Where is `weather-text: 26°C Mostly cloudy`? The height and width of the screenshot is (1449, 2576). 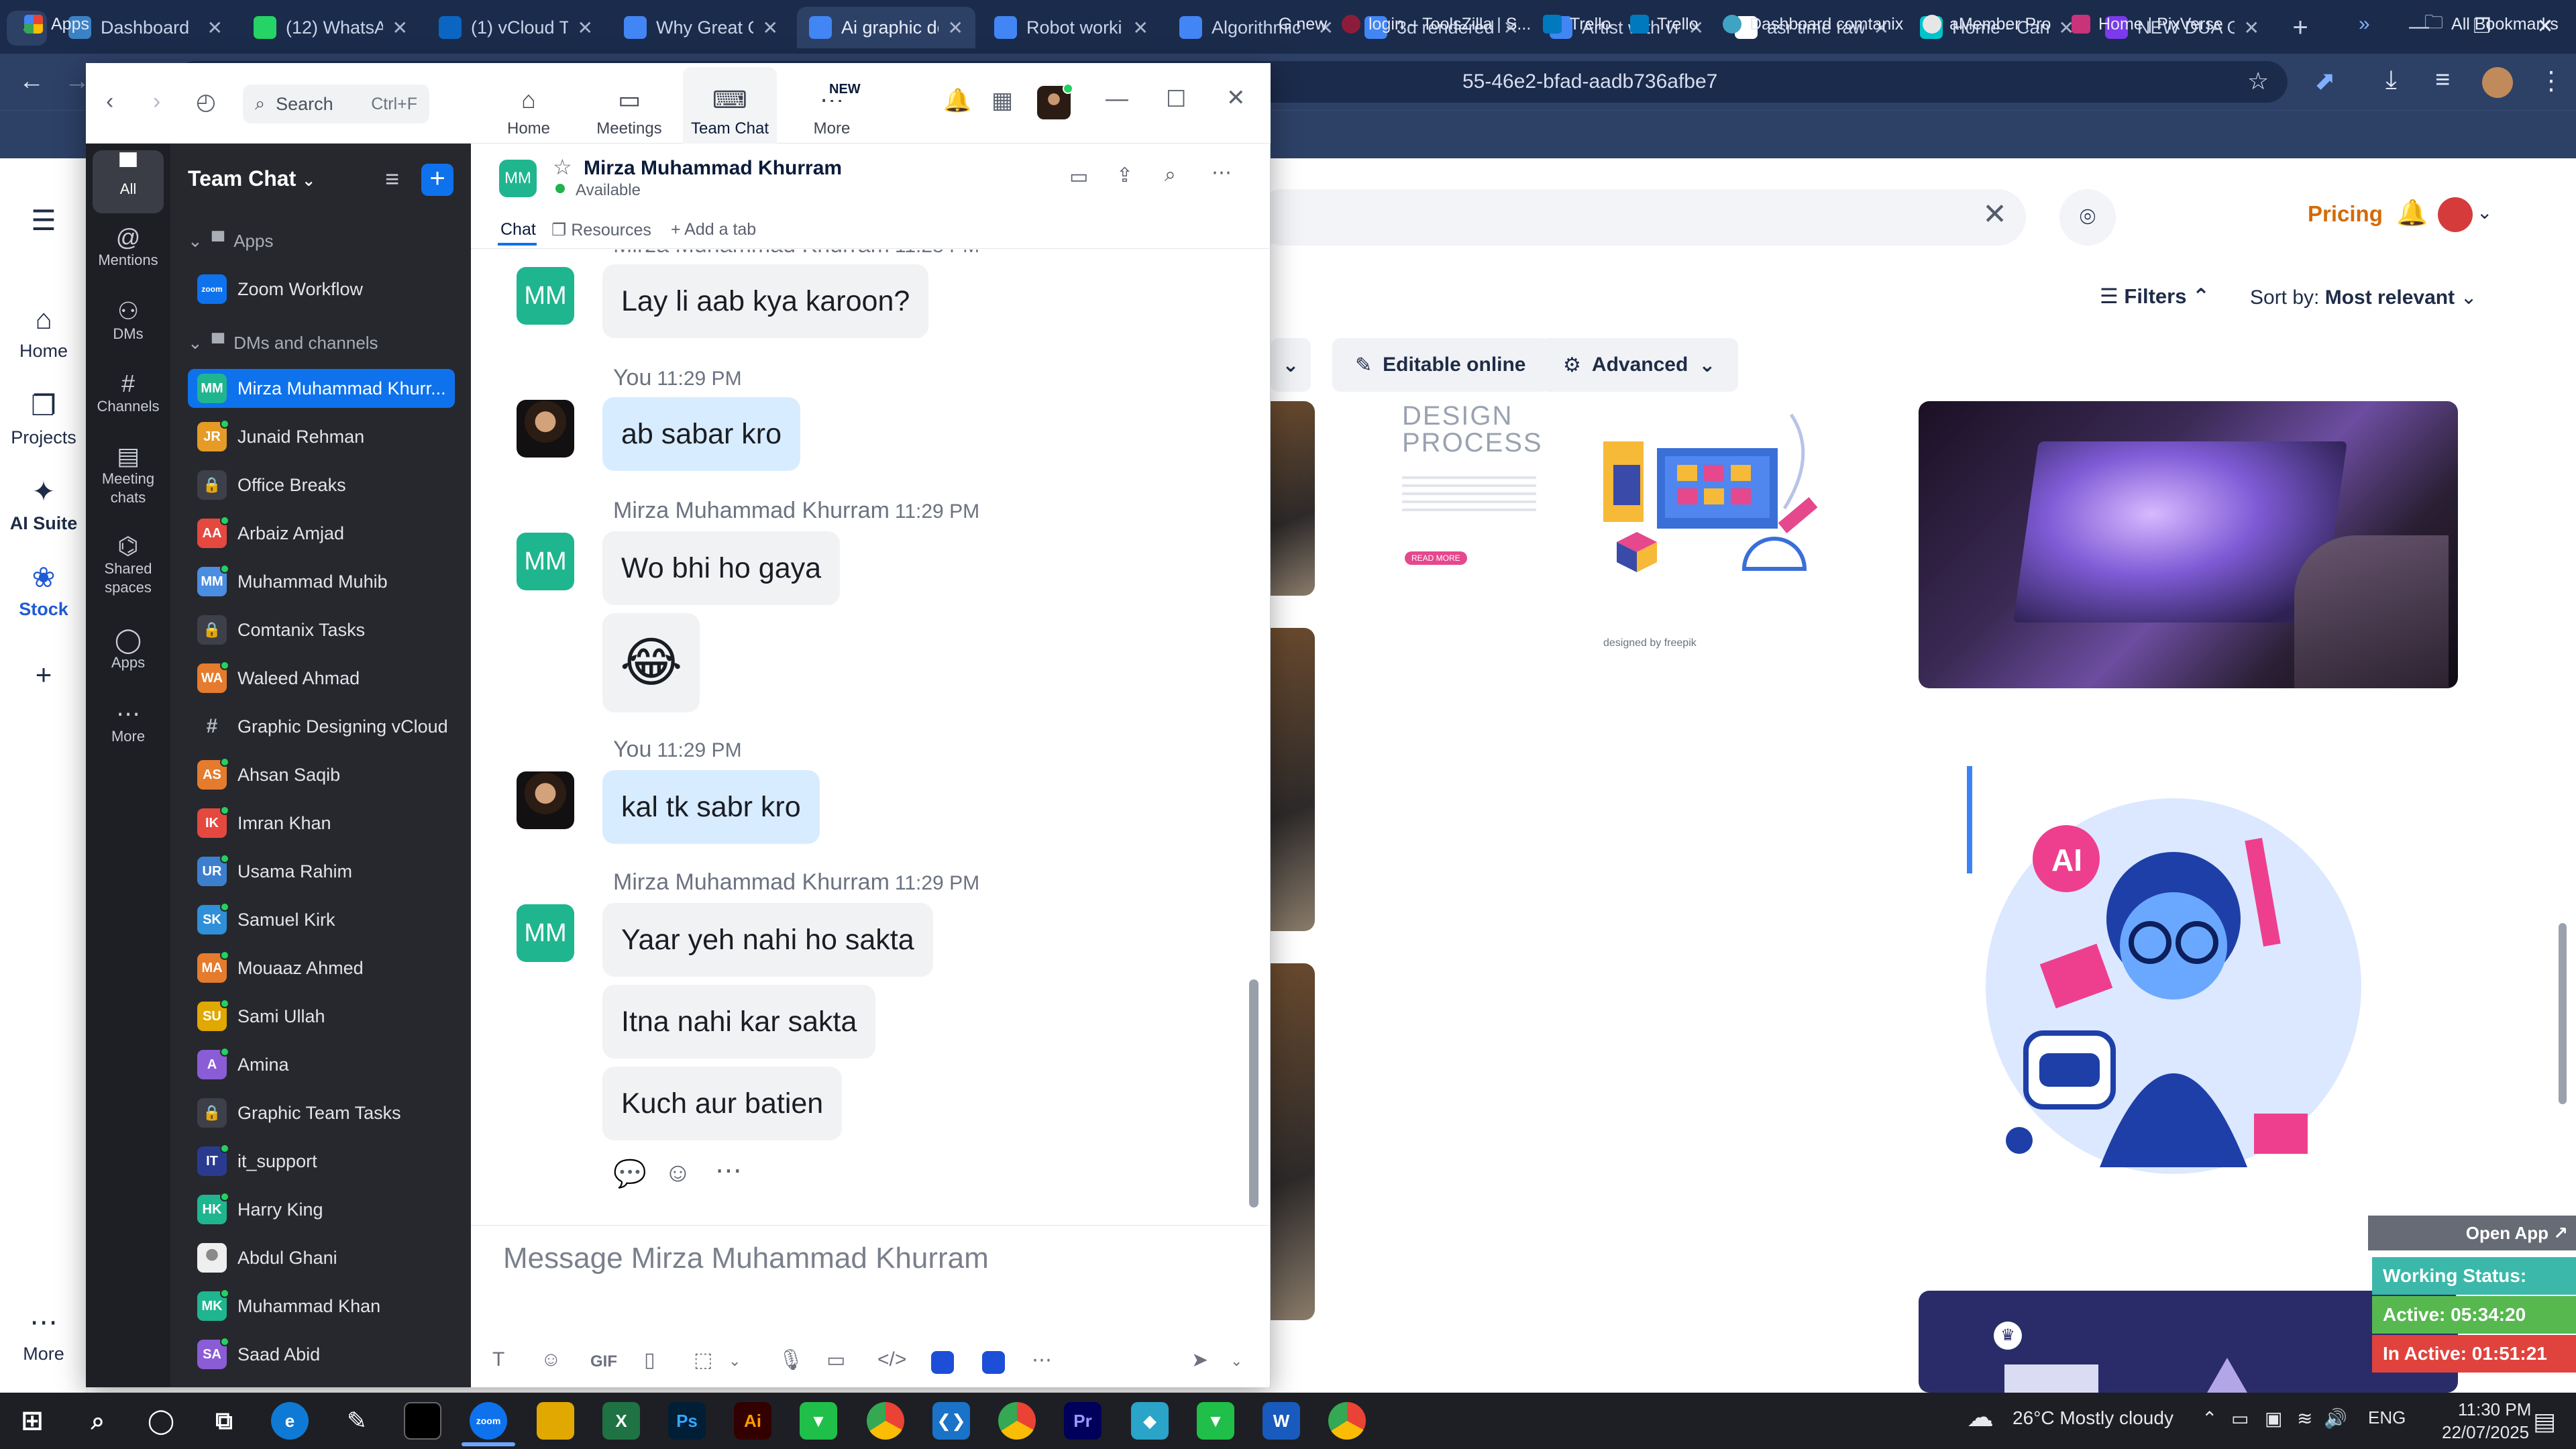 weather-text: 26°C Mostly cloudy is located at coordinates (2093, 1418).